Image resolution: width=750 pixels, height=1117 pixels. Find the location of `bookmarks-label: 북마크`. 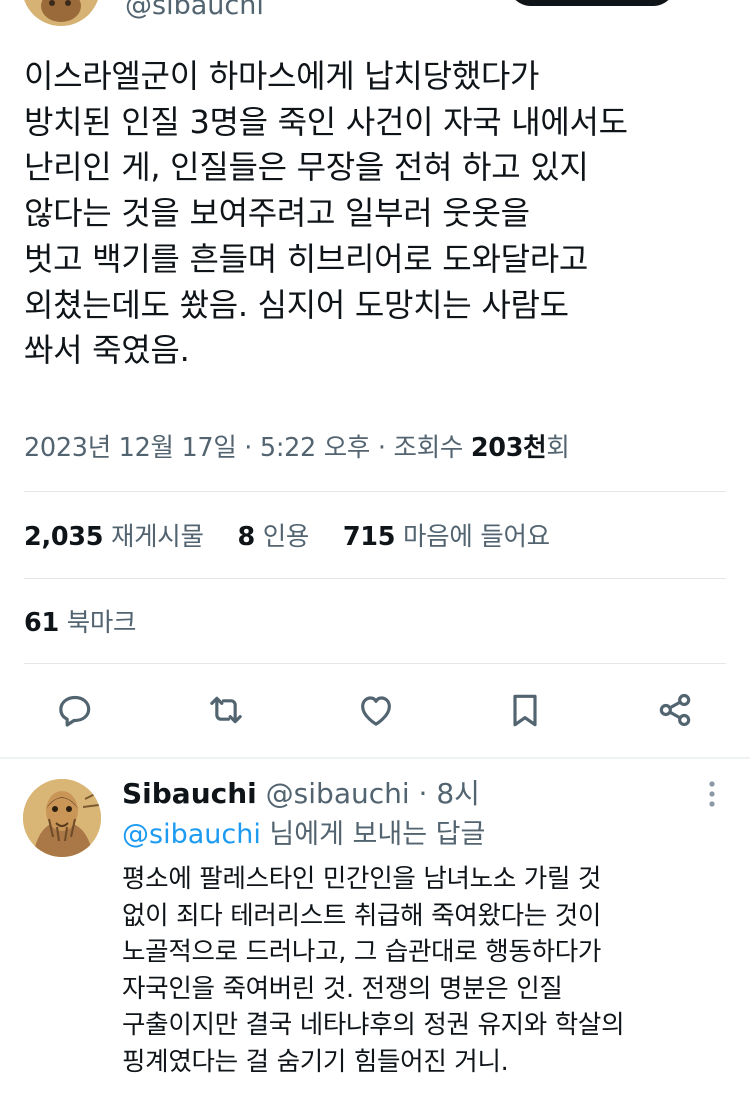

bookmarks-label: 북마크 is located at coordinates (101, 623).